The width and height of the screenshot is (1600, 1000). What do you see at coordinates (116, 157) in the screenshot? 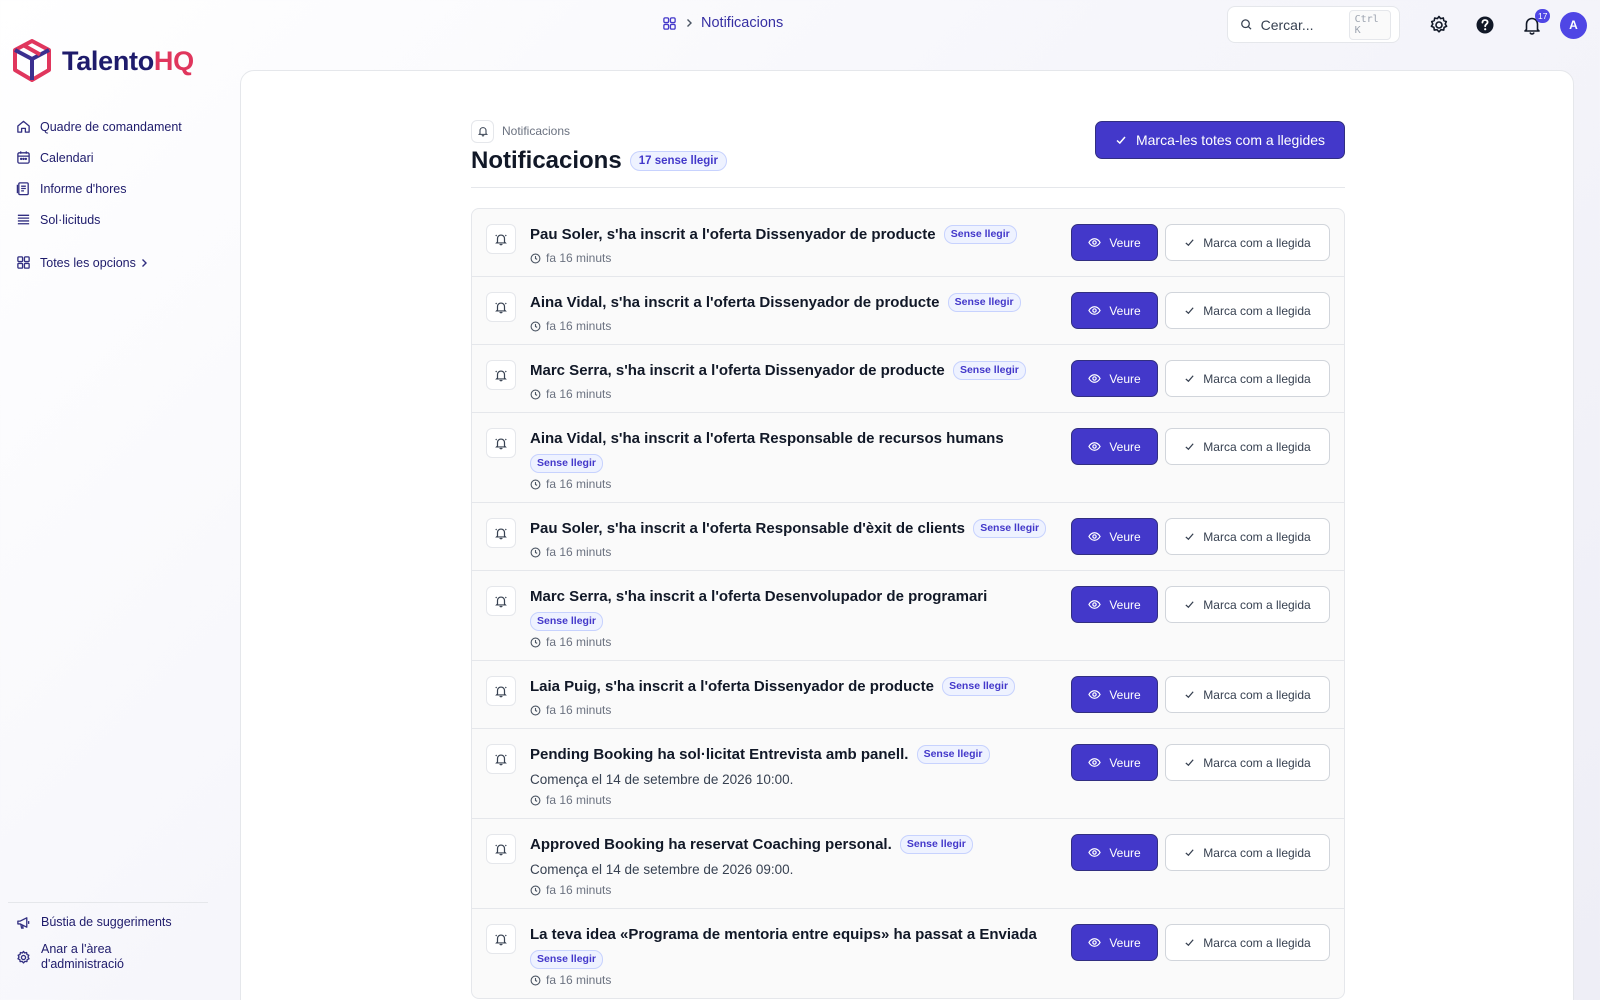
I see `sidebar-item-calendar: Calendari` at bounding box center [116, 157].